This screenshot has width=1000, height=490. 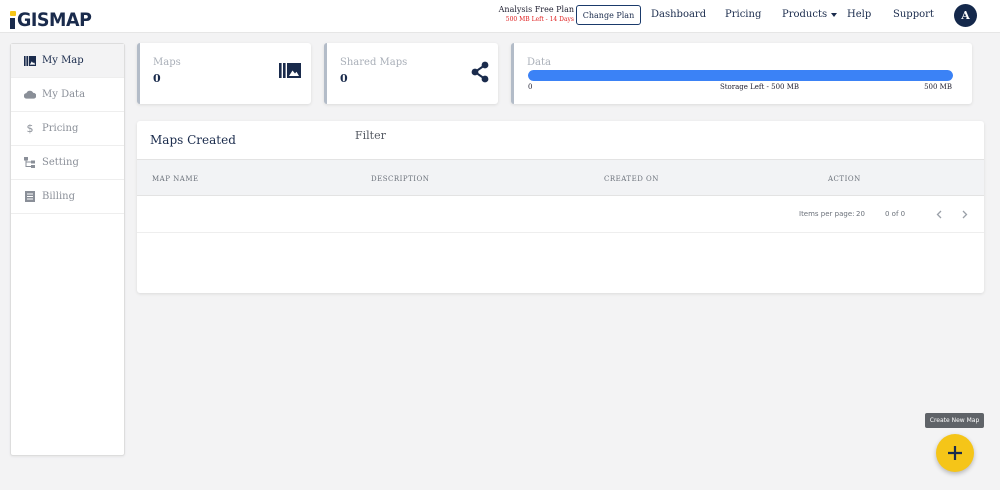 What do you see at coordinates (30, 128) in the screenshot?
I see `dollar-icon: $` at bounding box center [30, 128].